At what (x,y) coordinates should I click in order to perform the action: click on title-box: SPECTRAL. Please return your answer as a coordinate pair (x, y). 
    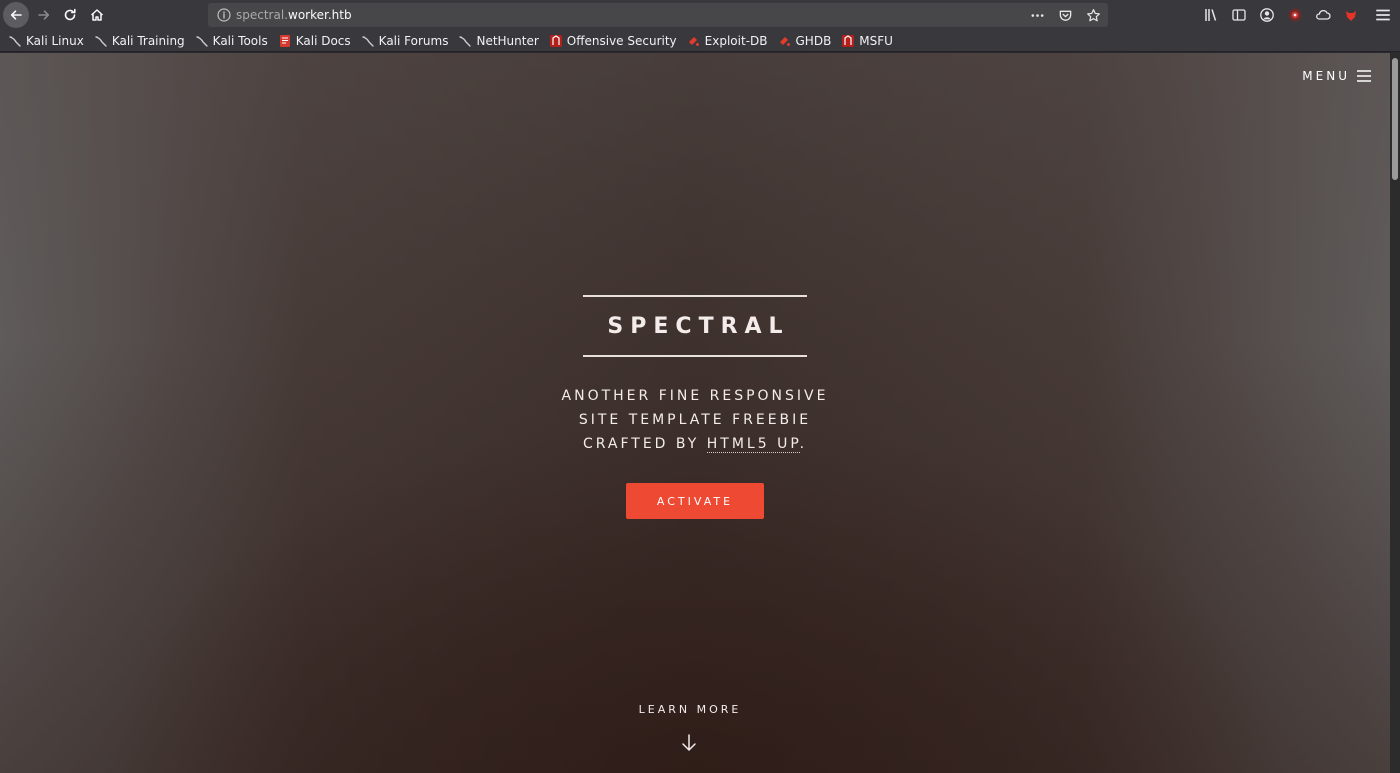
    Looking at the image, I should click on (695, 326).